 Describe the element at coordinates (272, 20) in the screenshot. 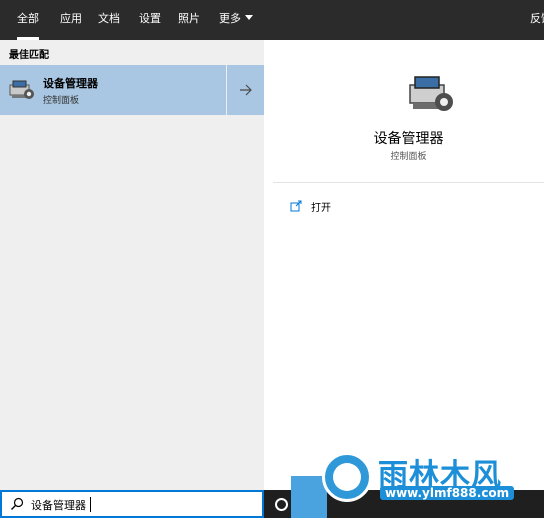

I see `search-filter-bar: 全部 应用 文档 设置 照片 更多 反馈` at that location.